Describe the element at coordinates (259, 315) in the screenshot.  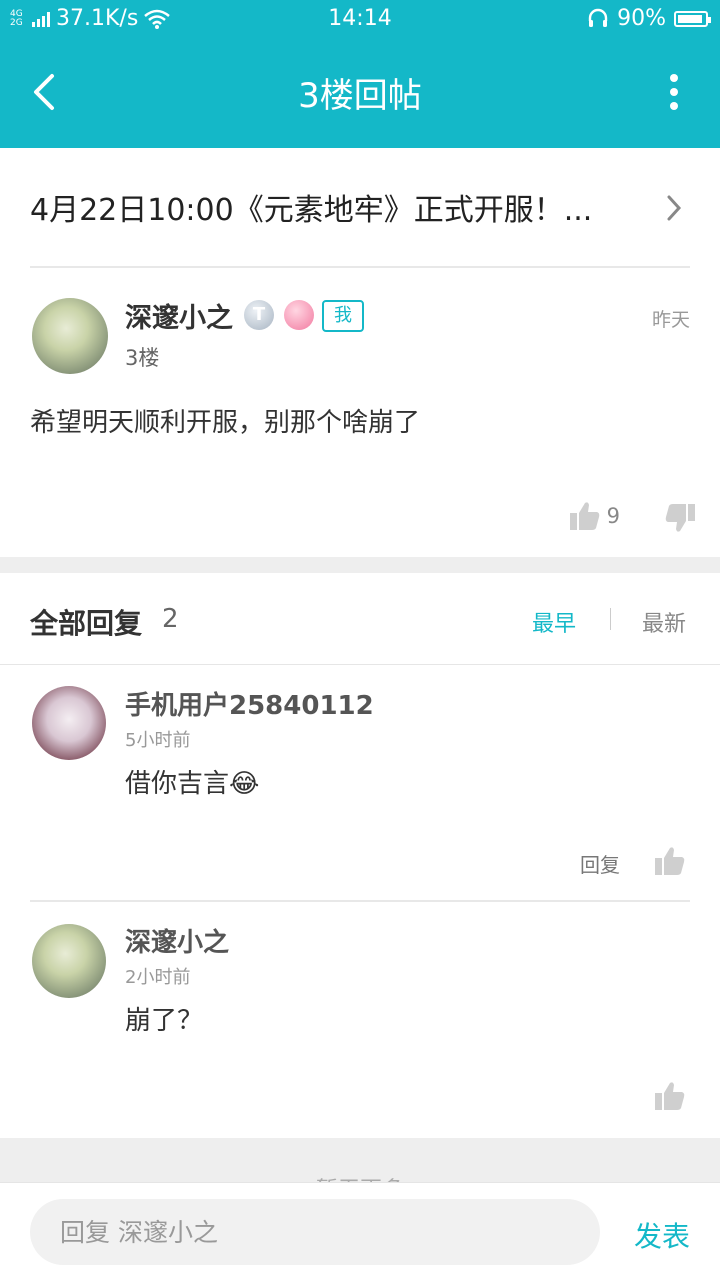
I see `level-badge-icon: T` at that location.